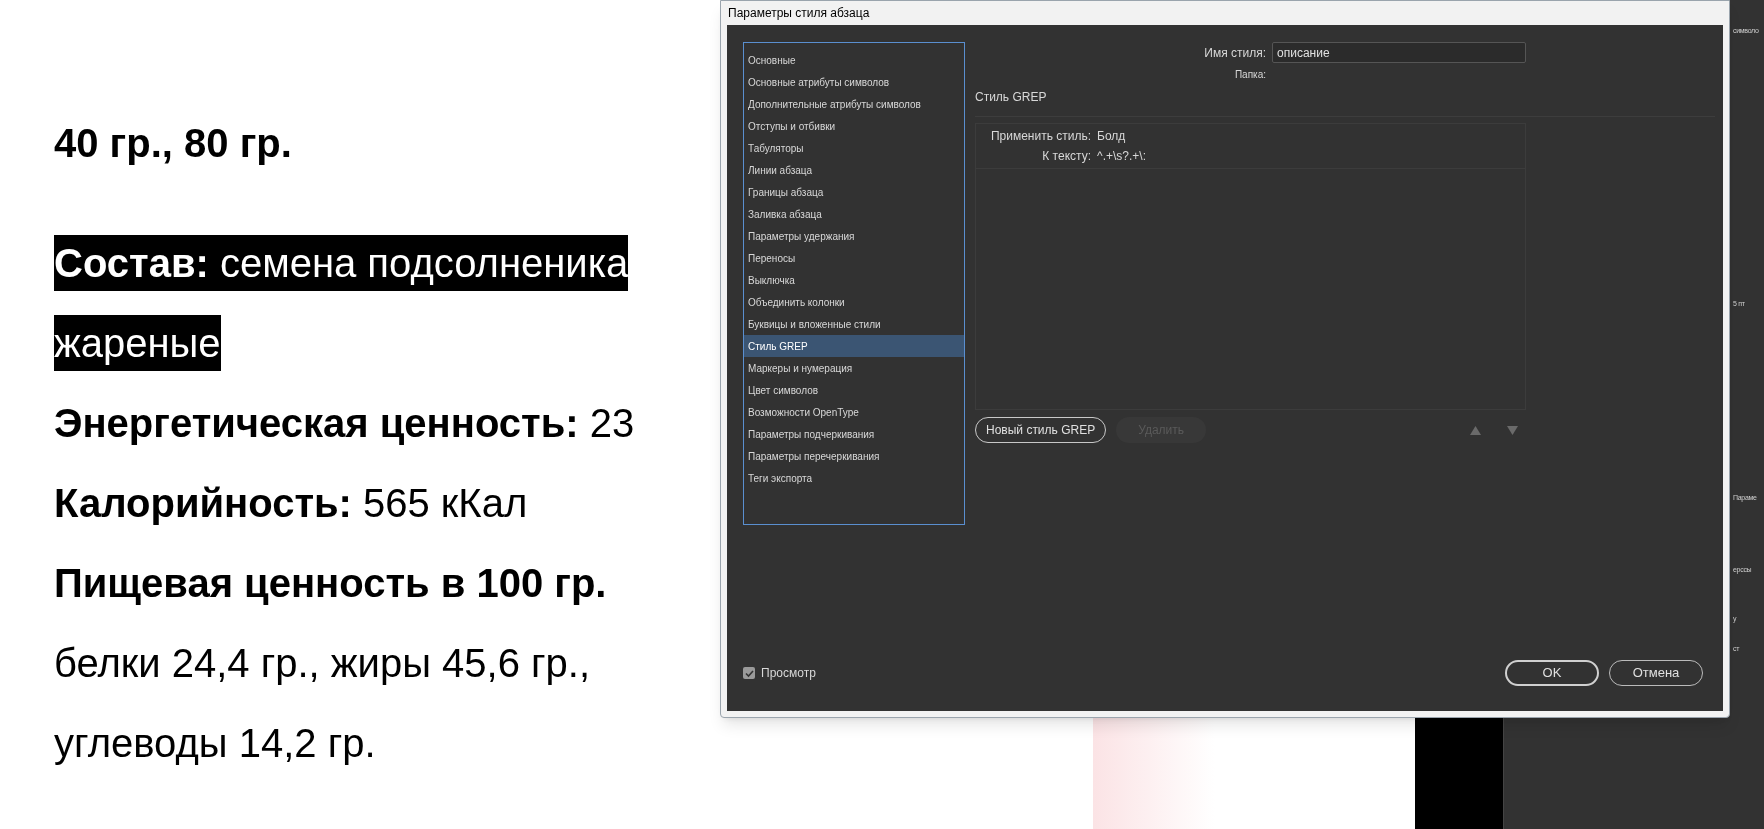 The height and width of the screenshot is (829, 1764). I want to click on category-item: Границы абзаца, so click(854, 192).